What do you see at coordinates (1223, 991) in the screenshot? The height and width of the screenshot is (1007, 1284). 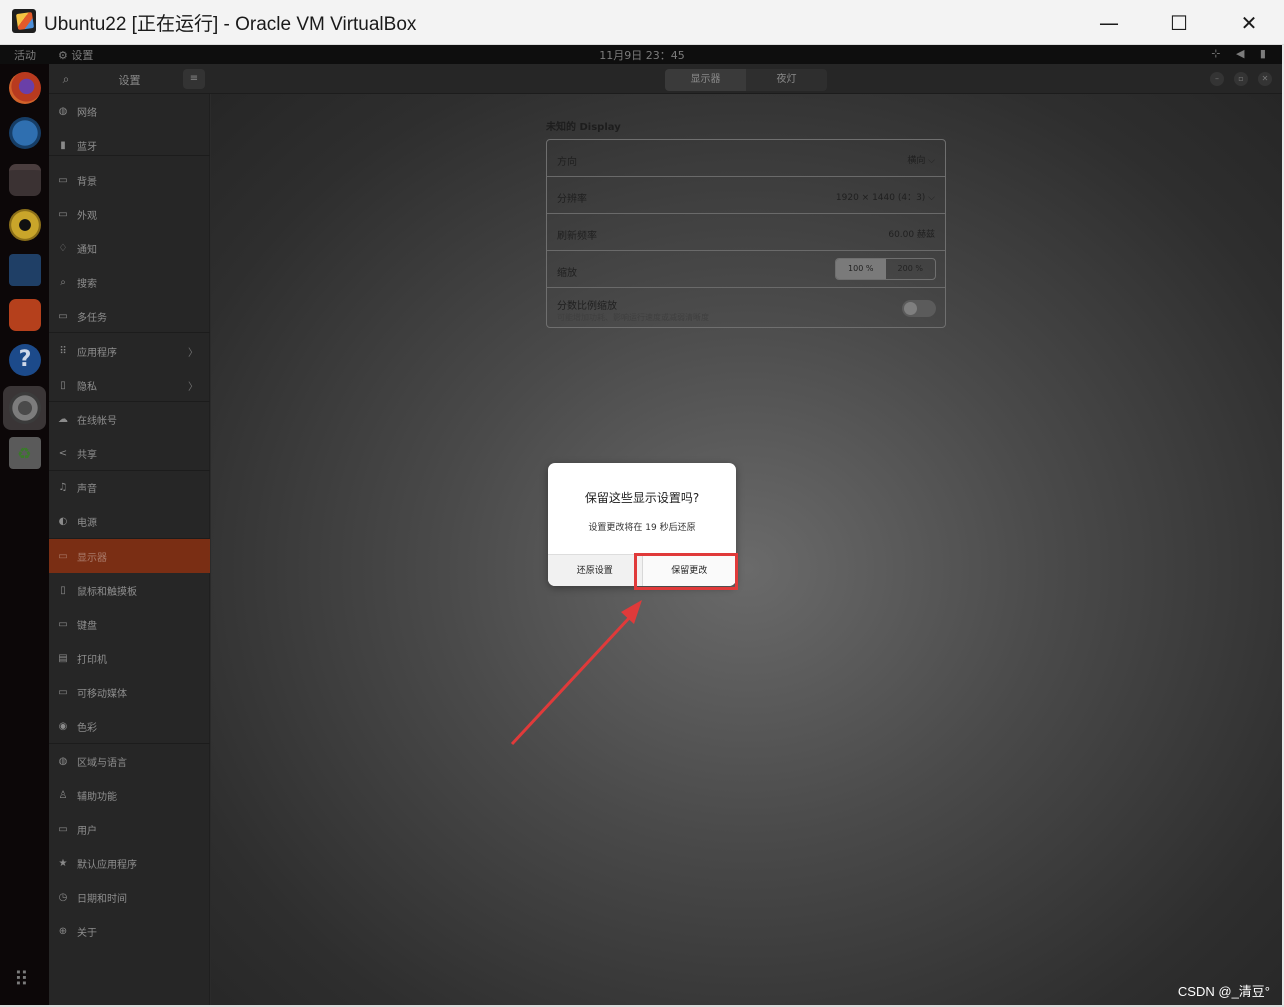 I see `watermark: CSDN @_清豆°` at bounding box center [1223, 991].